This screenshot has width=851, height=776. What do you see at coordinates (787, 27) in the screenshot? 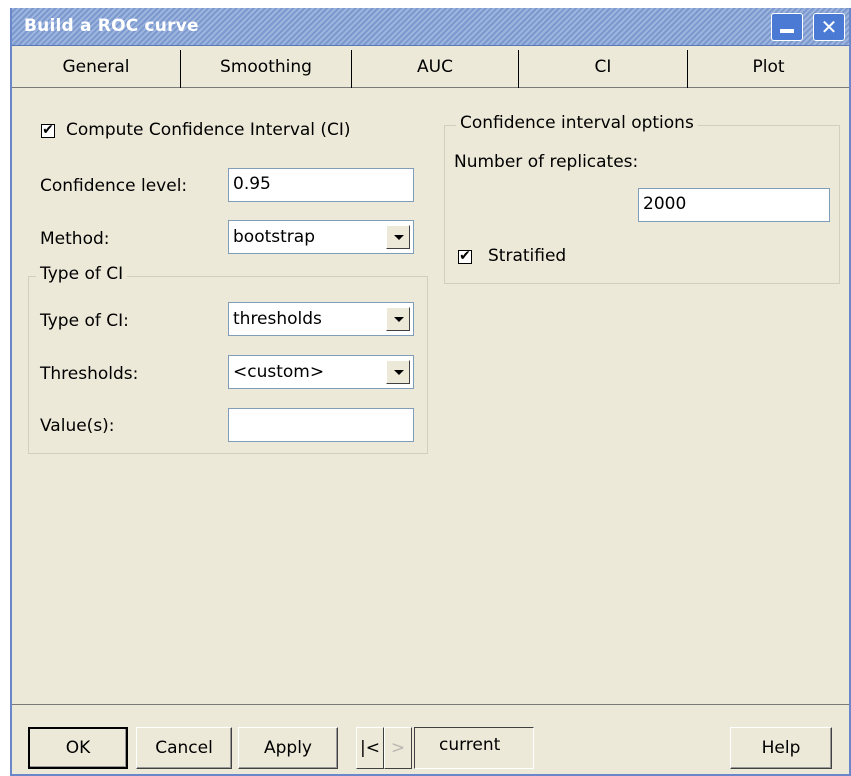
I see `minimize-button` at bounding box center [787, 27].